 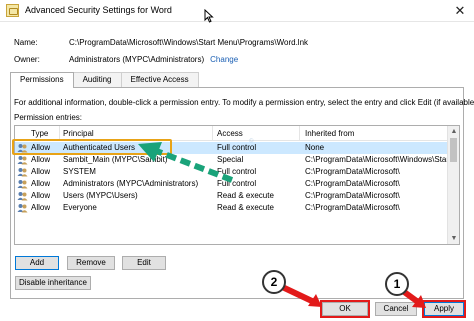 I want to click on step-1-badge: 1, so click(x=397, y=284).